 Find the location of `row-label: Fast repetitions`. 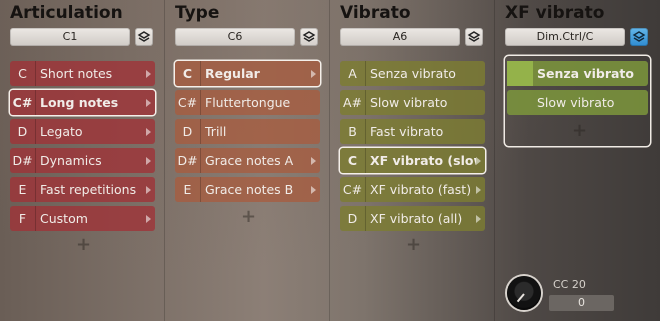

row-label: Fast repetitions is located at coordinates (88, 189).